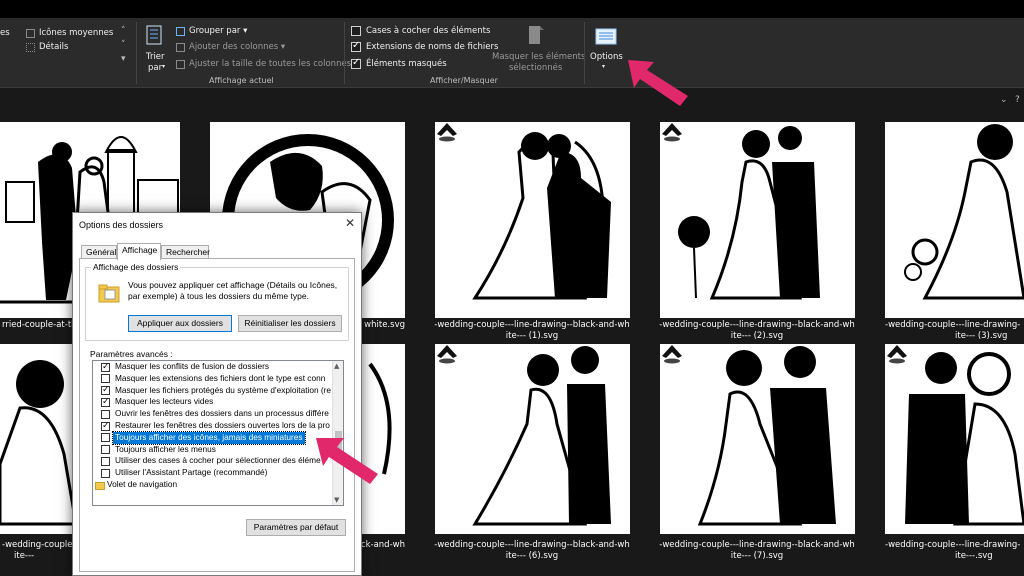  What do you see at coordinates (356, 46) in the screenshot?
I see `file-extensions-checkbox` at bounding box center [356, 46].